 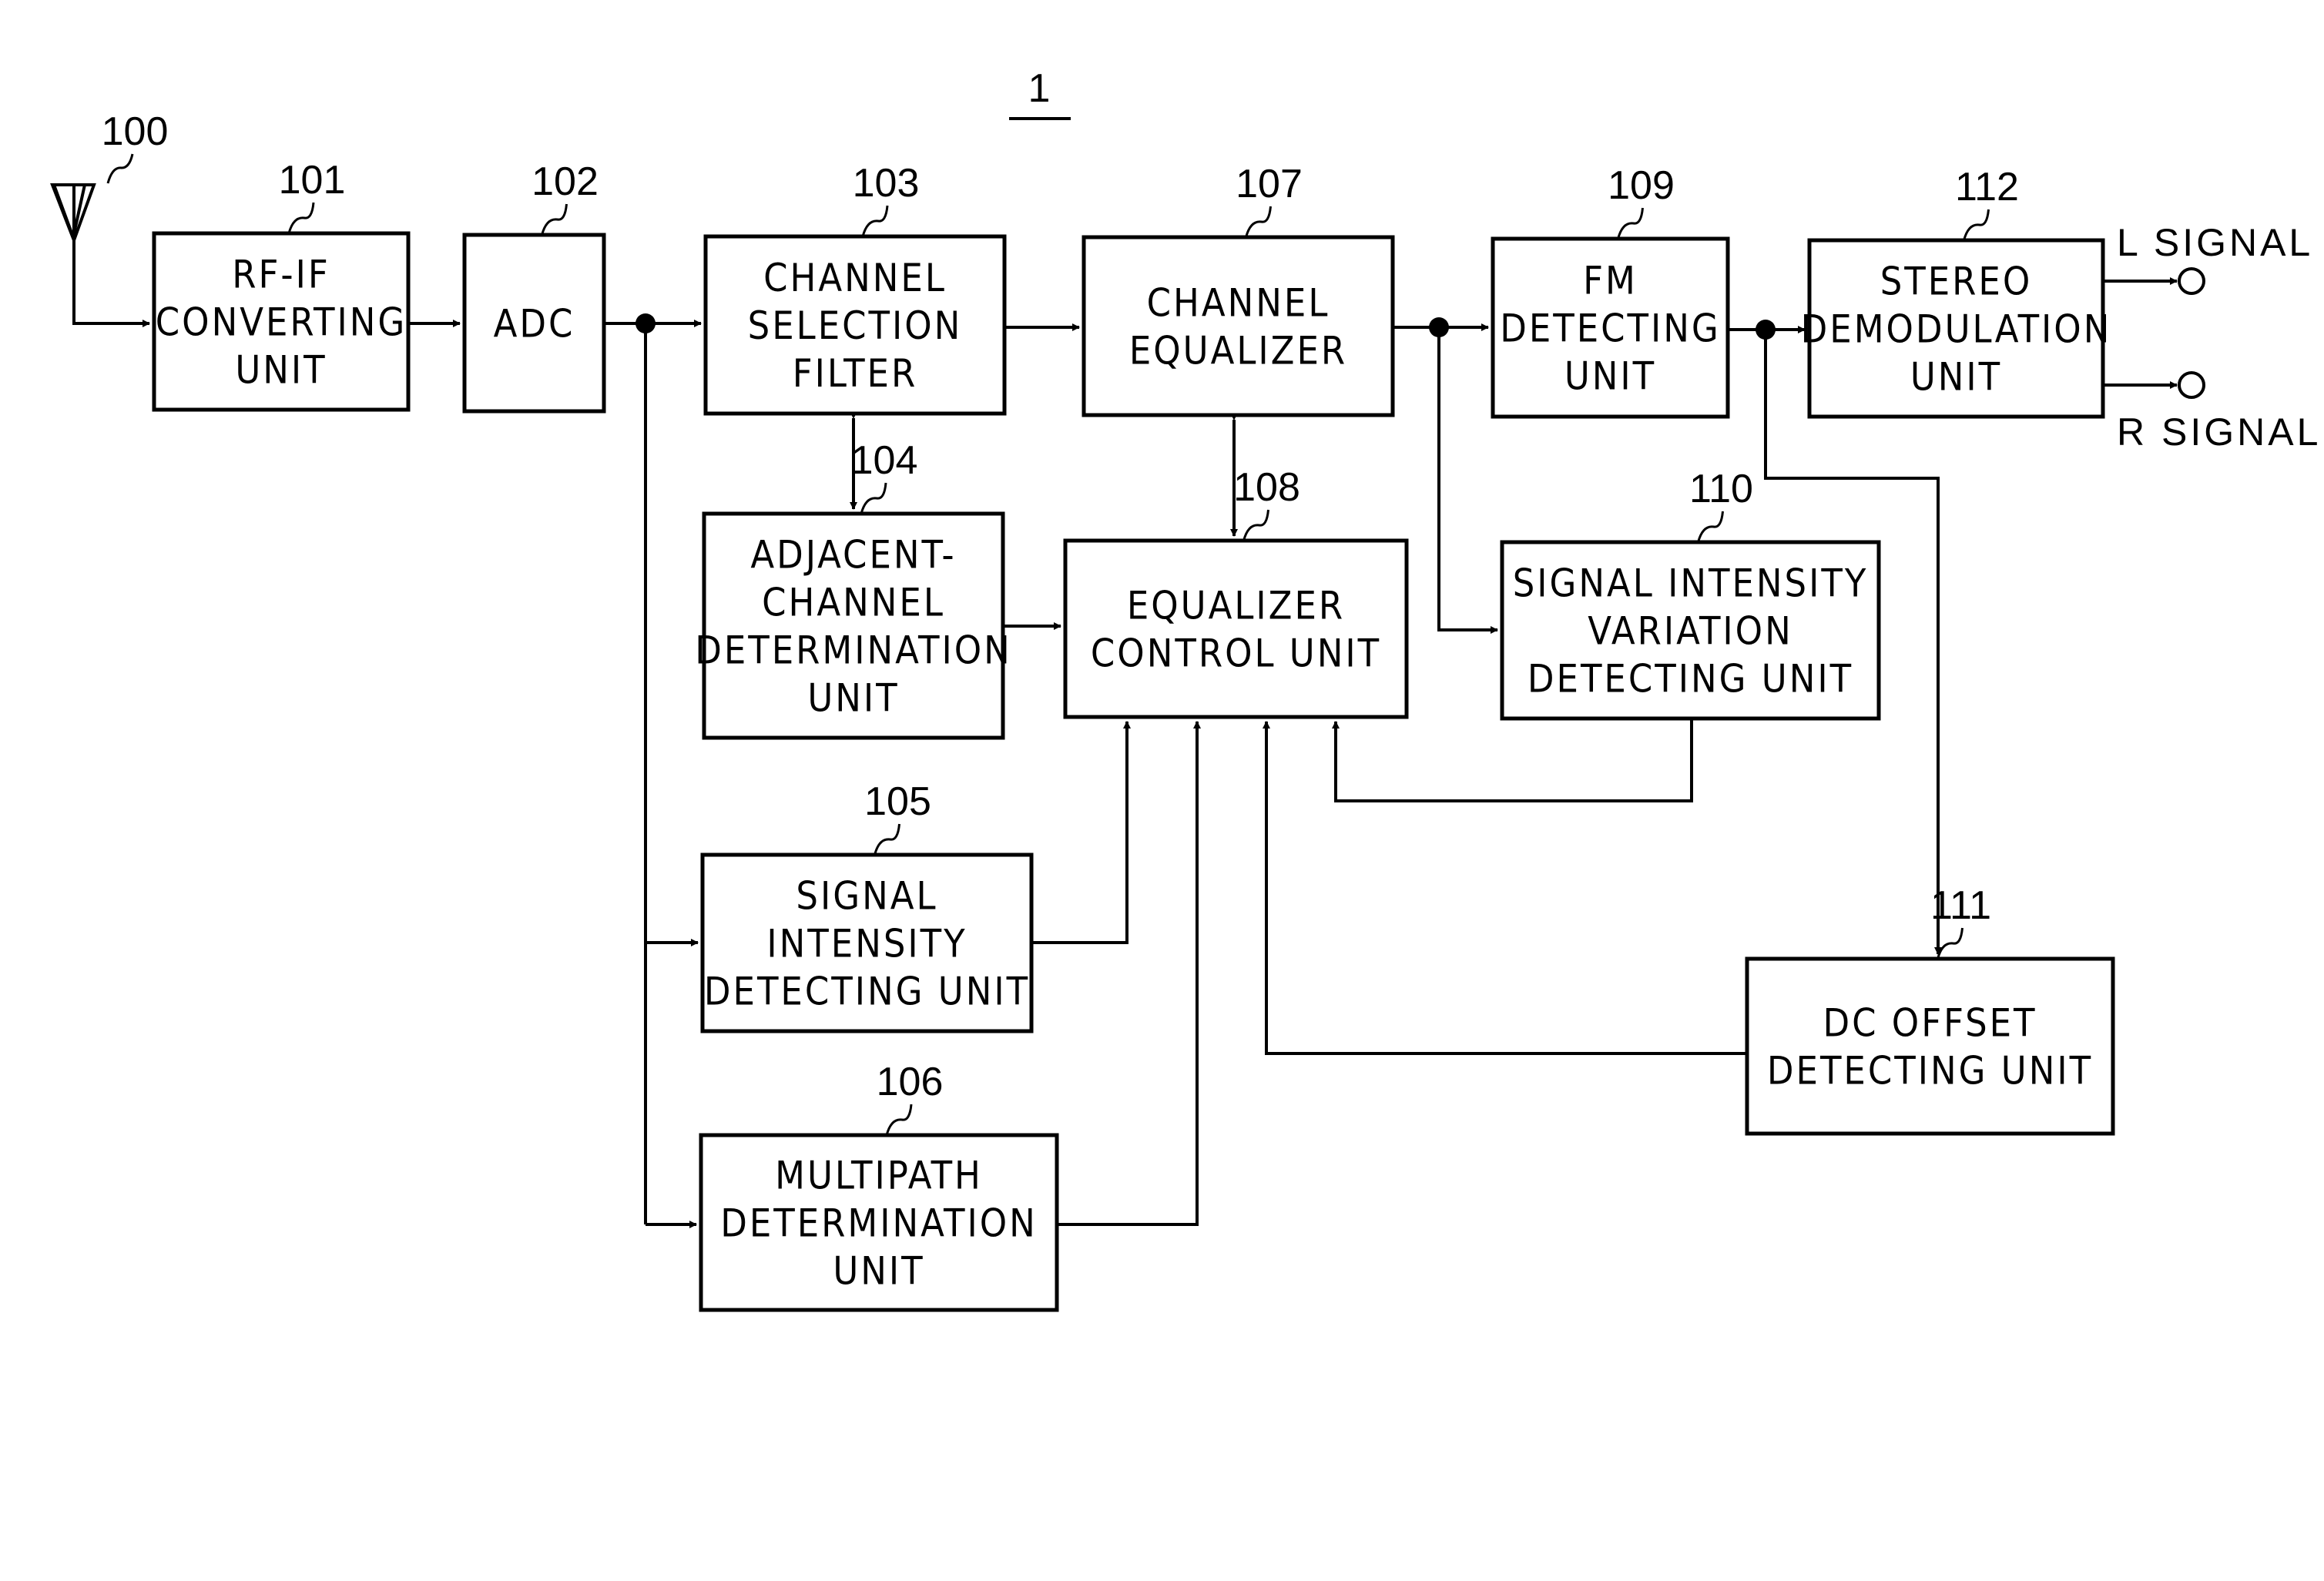 I want to click on block-ref-number: 104, so click(x=884, y=461).